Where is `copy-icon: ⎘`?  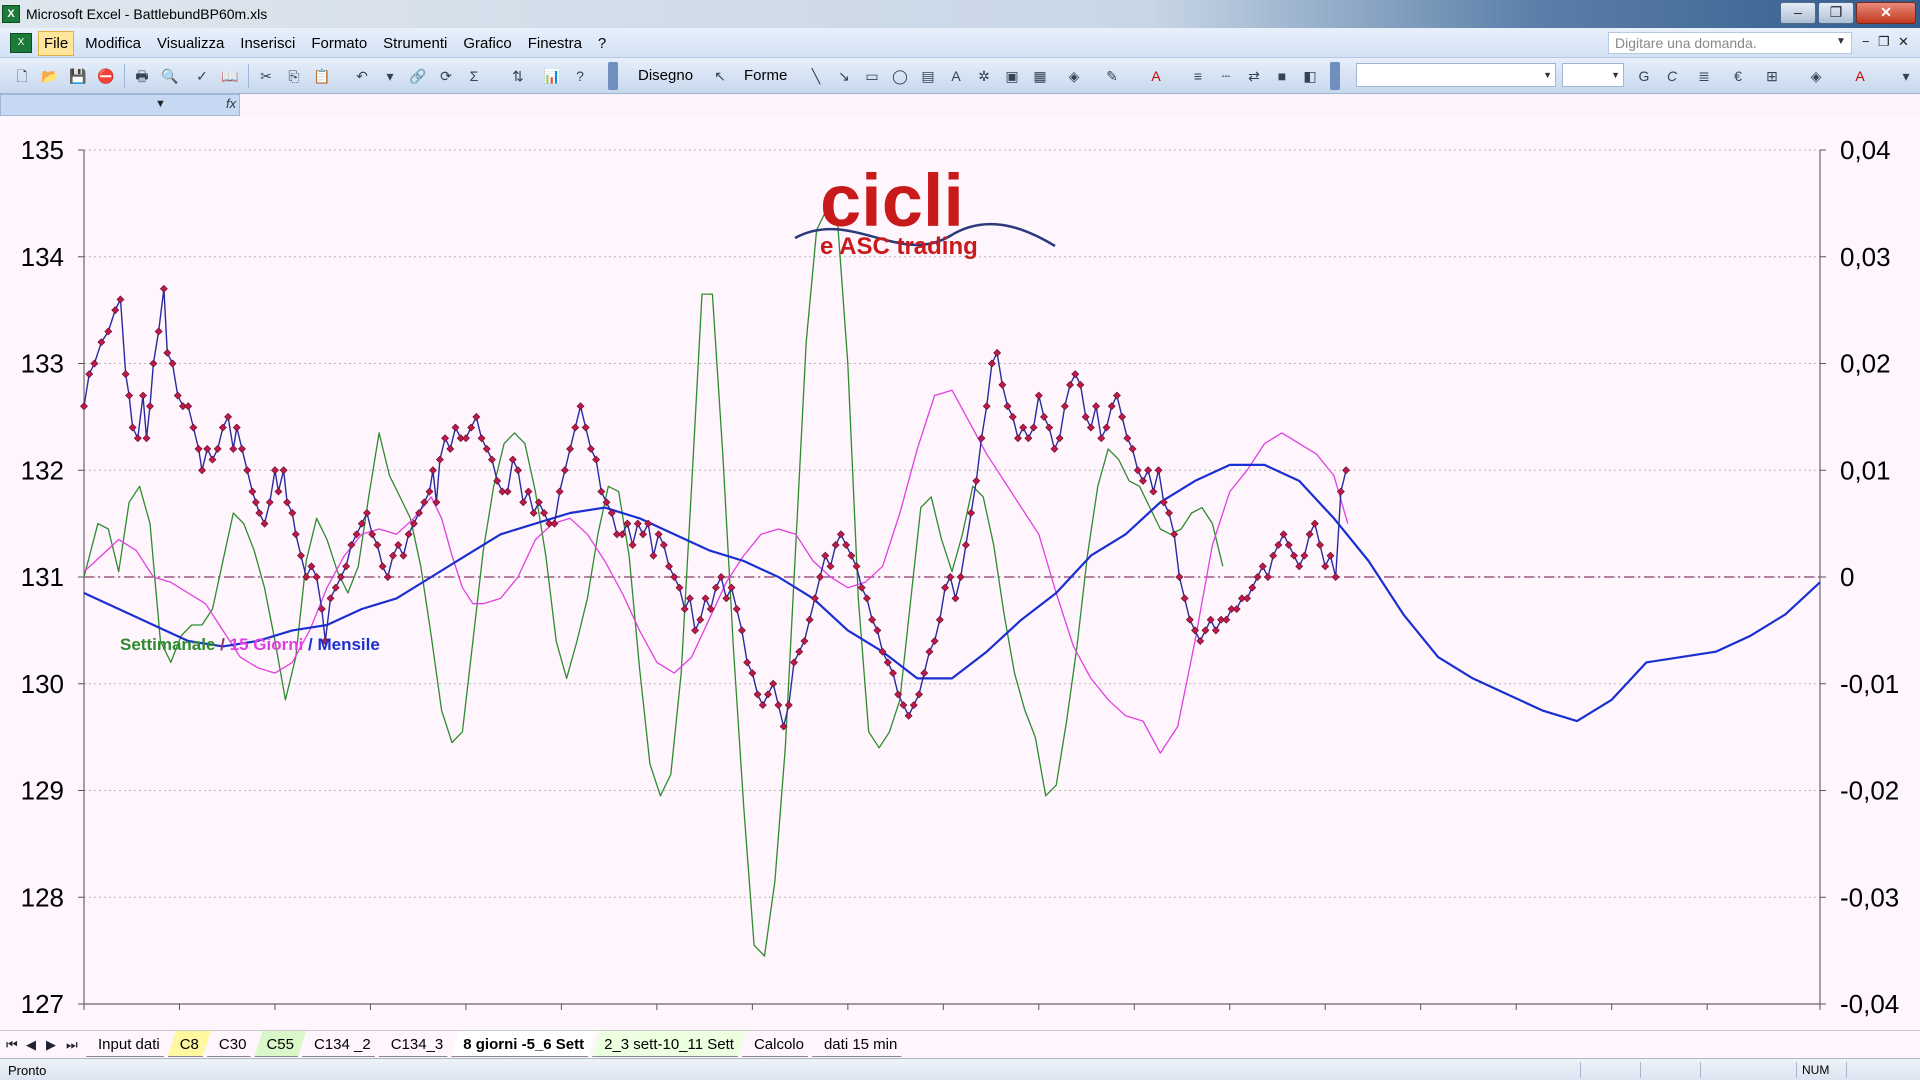
copy-icon: ⎘ is located at coordinates (294, 76).